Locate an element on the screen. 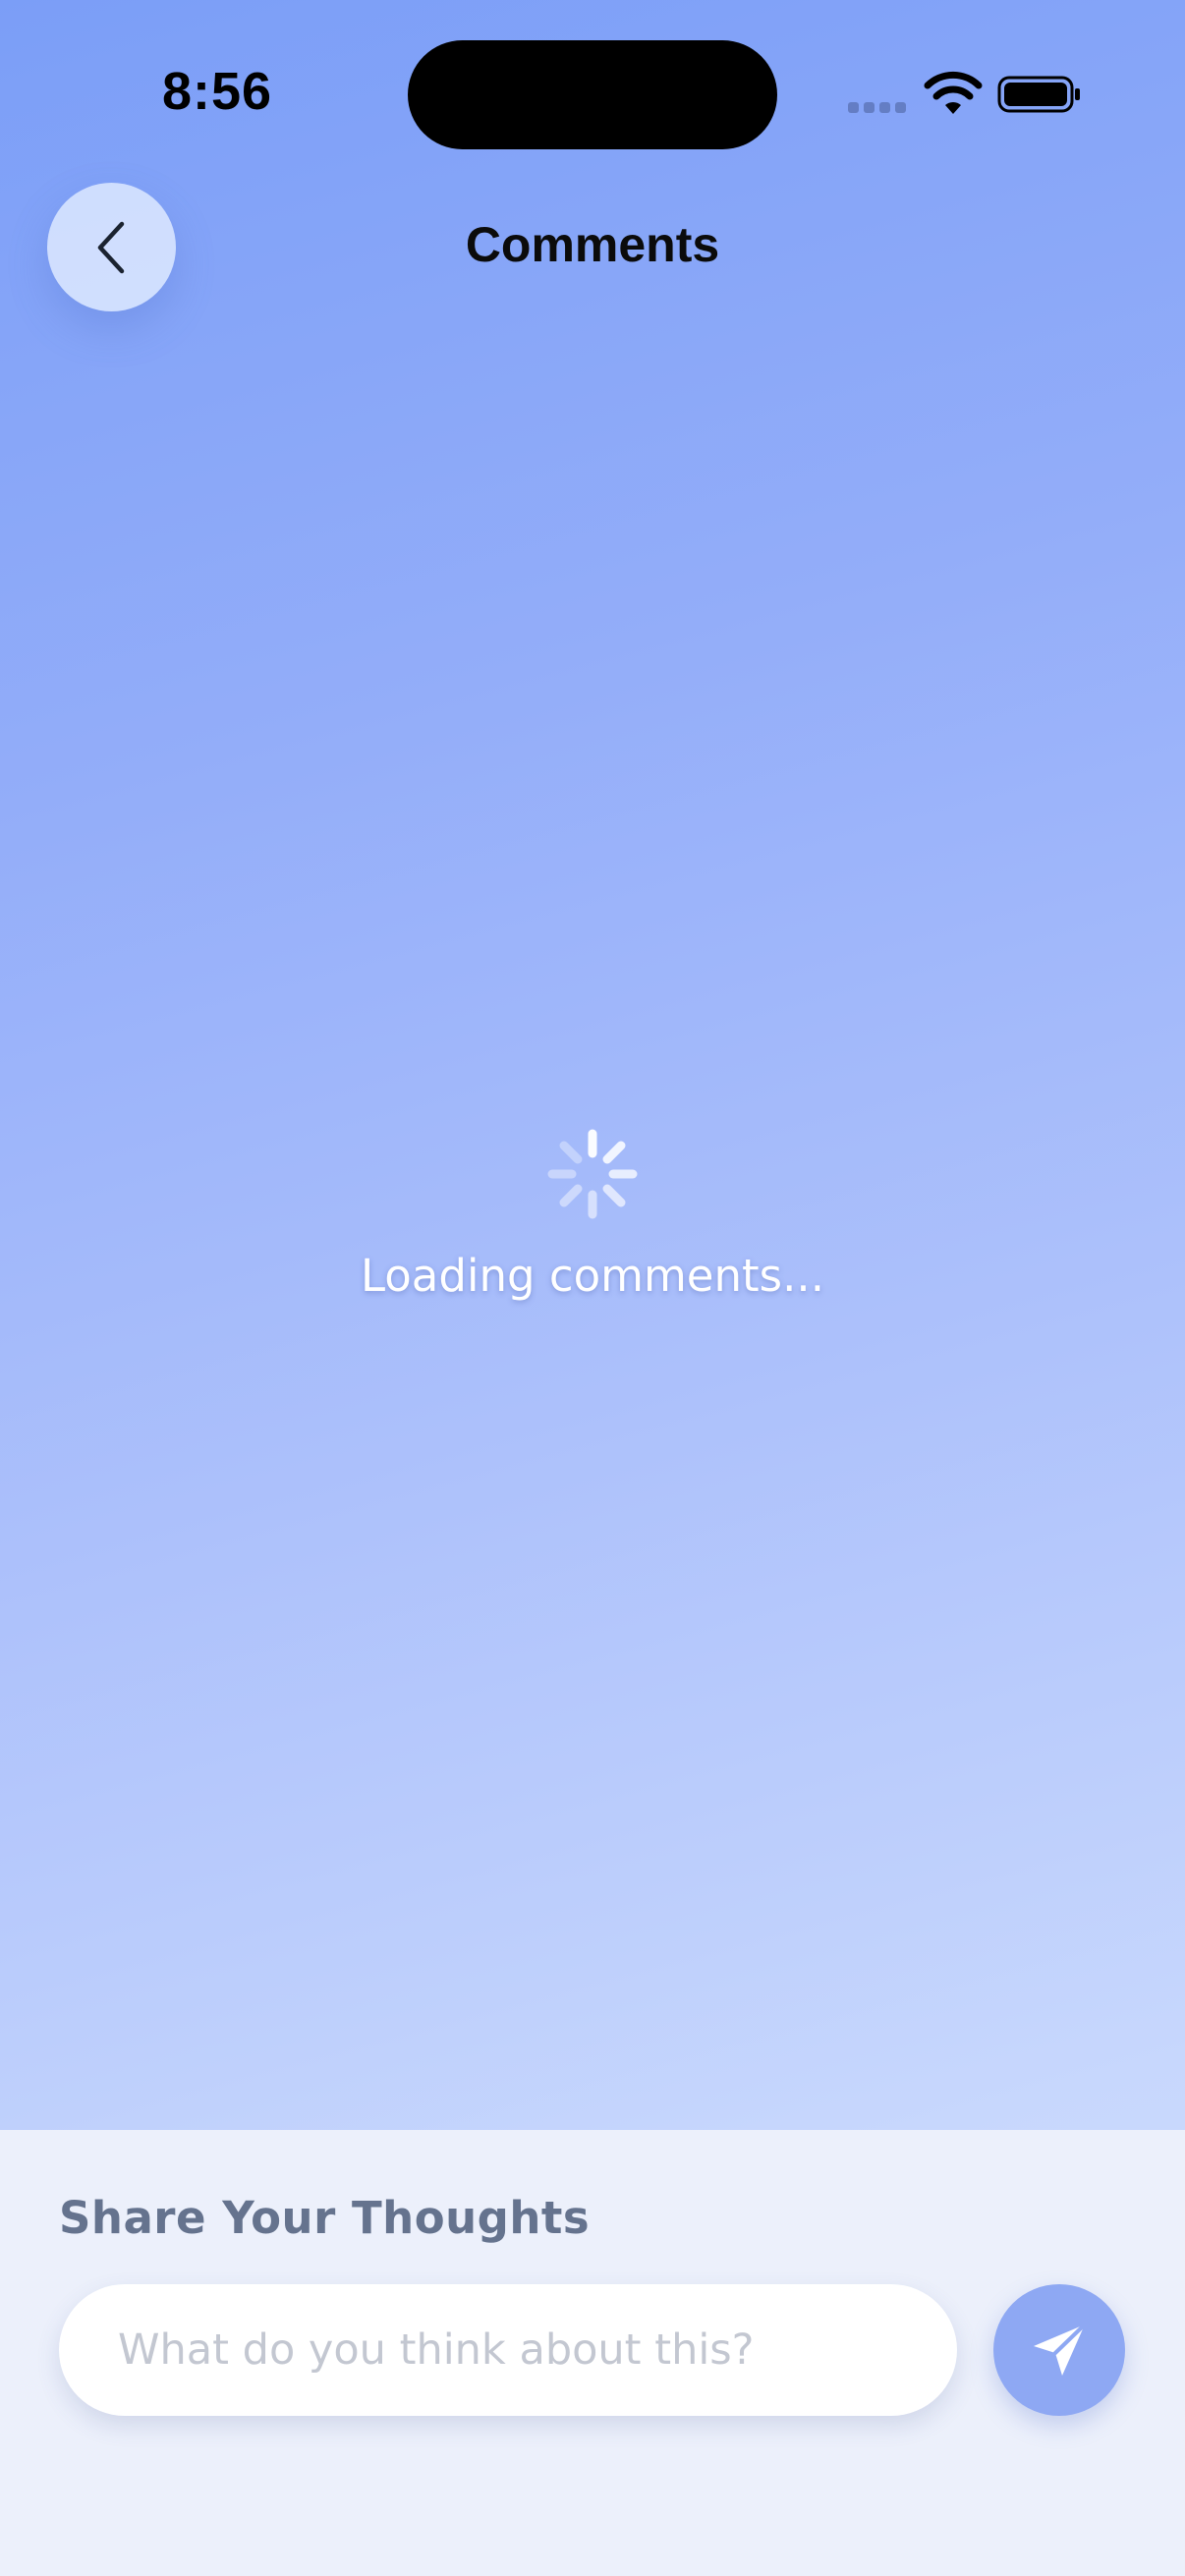  comment-input is located at coordinates (508, 2350).